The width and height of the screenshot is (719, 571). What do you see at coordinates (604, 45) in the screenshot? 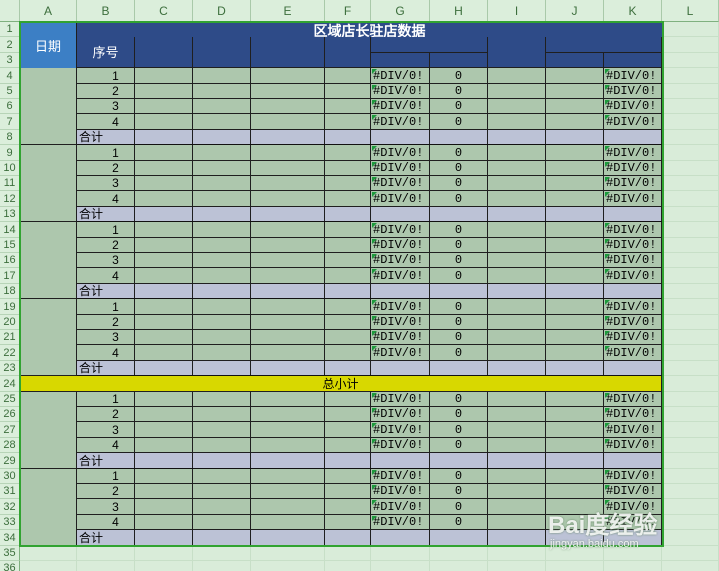
I see `header-cell-merged` at bounding box center [604, 45].